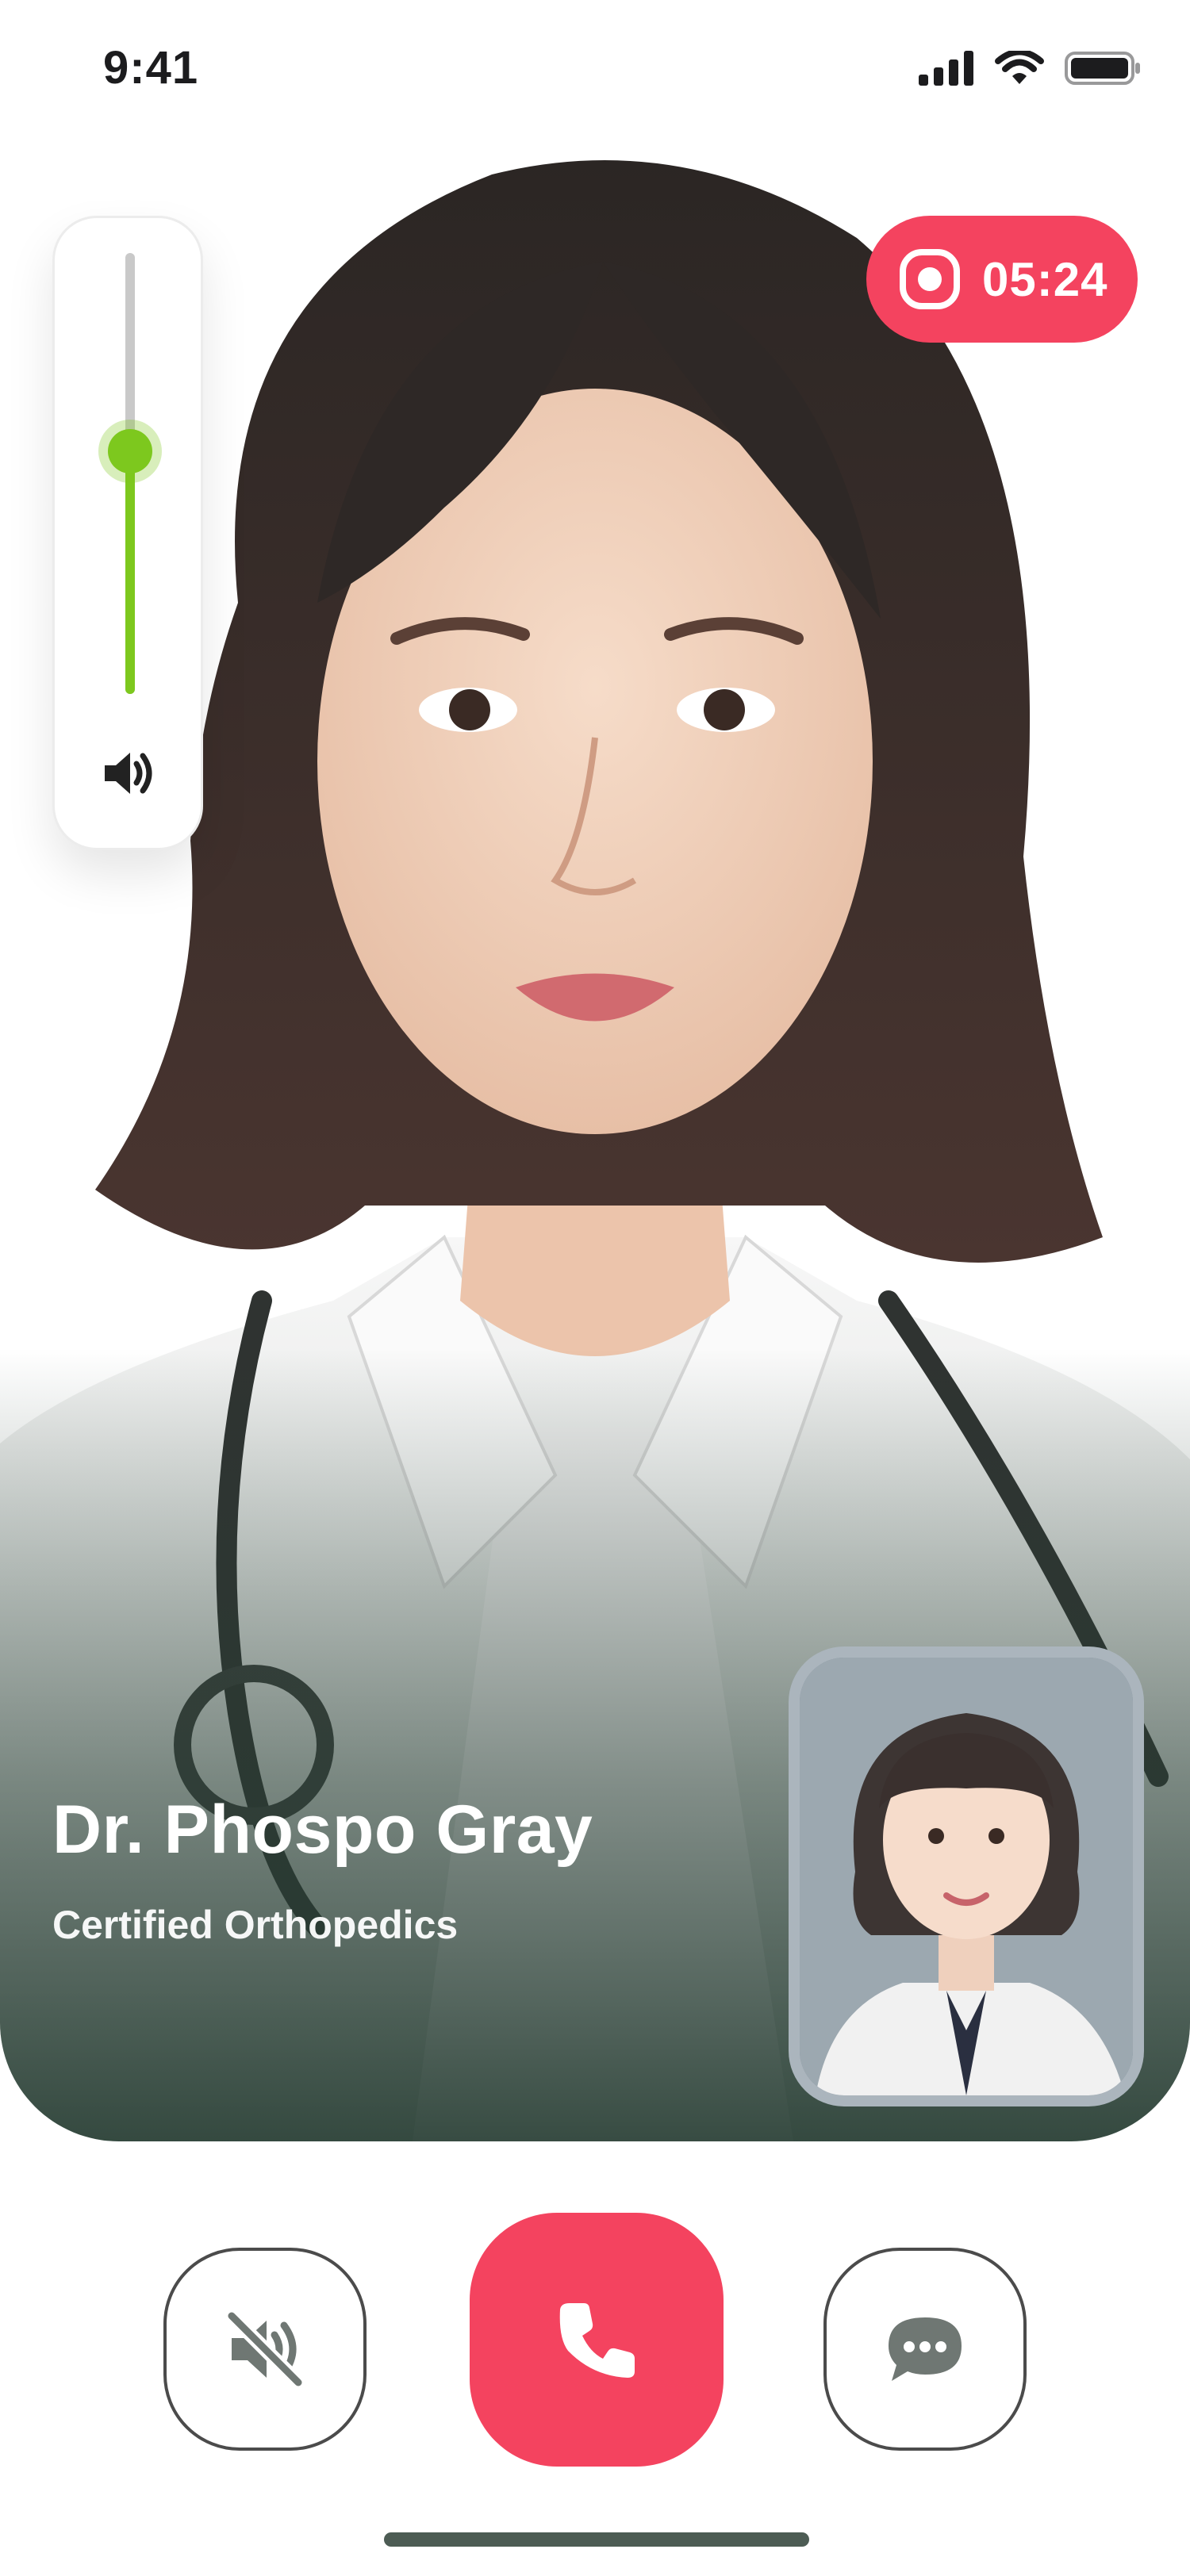  Describe the element at coordinates (595, 75) in the screenshot. I see `status-bar: 9:41` at that location.